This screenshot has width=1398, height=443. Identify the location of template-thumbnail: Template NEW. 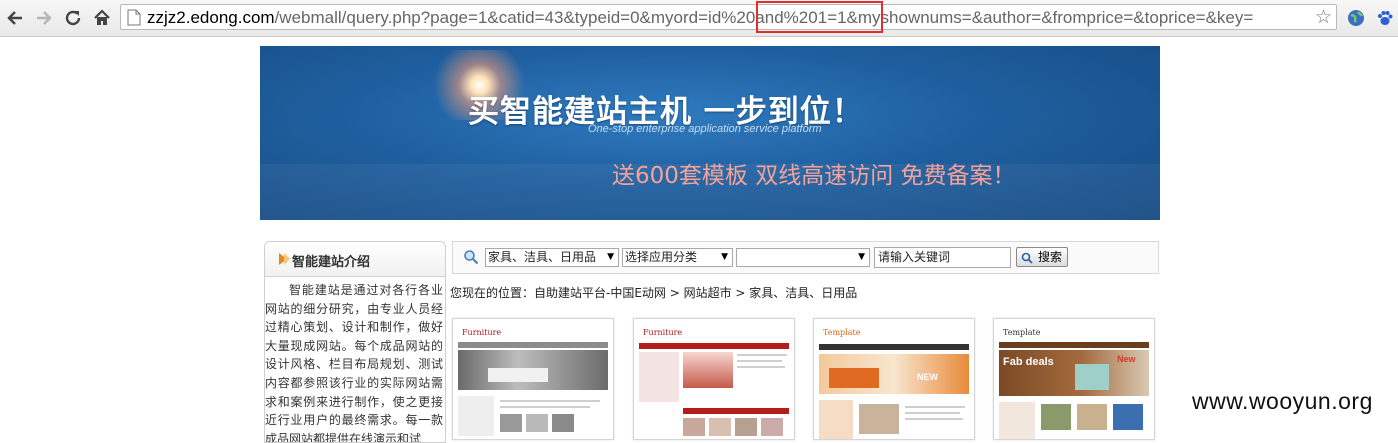
(894, 379).